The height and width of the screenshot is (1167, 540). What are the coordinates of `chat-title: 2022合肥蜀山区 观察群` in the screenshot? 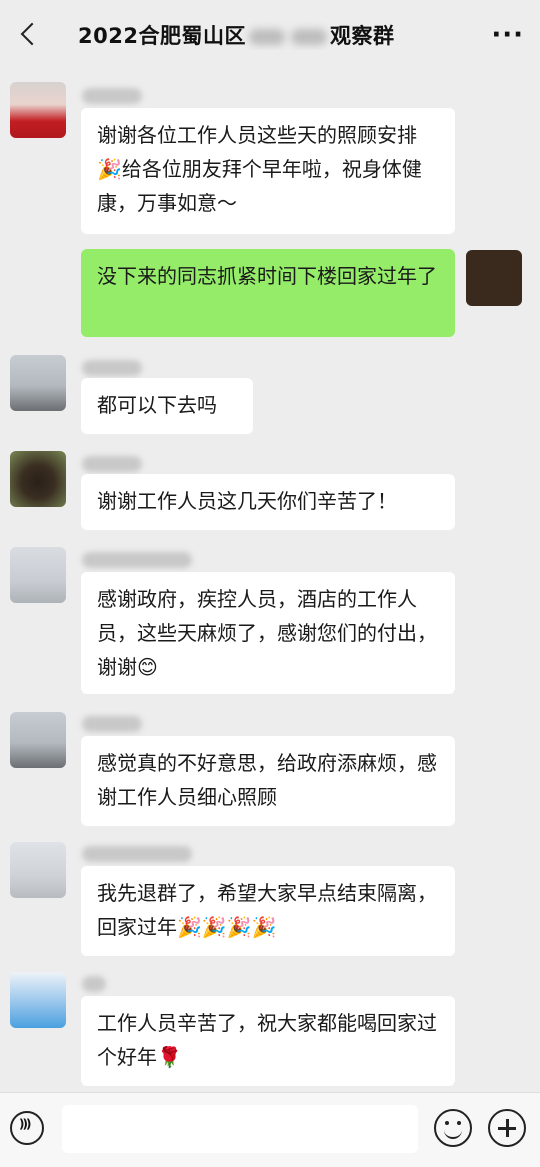 It's located at (281, 35).